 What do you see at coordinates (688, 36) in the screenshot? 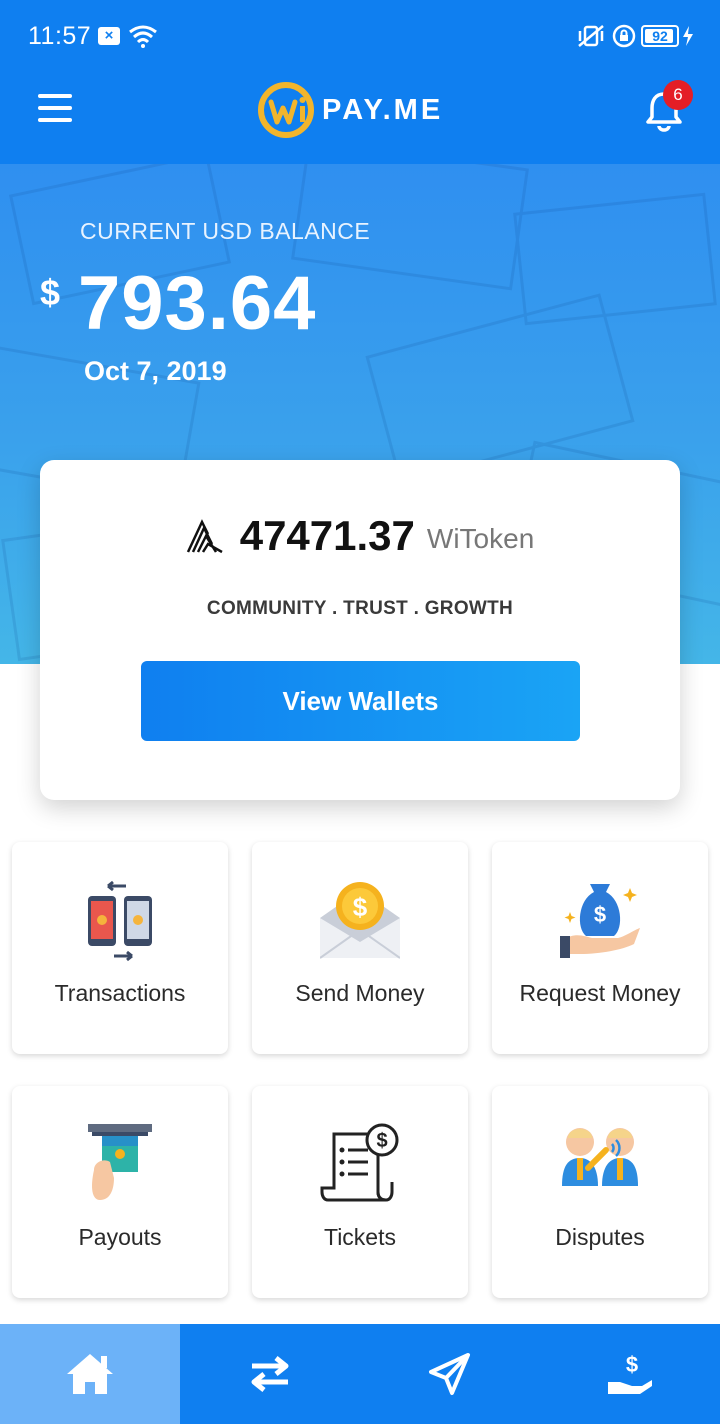
I see `charging-icon` at bounding box center [688, 36].